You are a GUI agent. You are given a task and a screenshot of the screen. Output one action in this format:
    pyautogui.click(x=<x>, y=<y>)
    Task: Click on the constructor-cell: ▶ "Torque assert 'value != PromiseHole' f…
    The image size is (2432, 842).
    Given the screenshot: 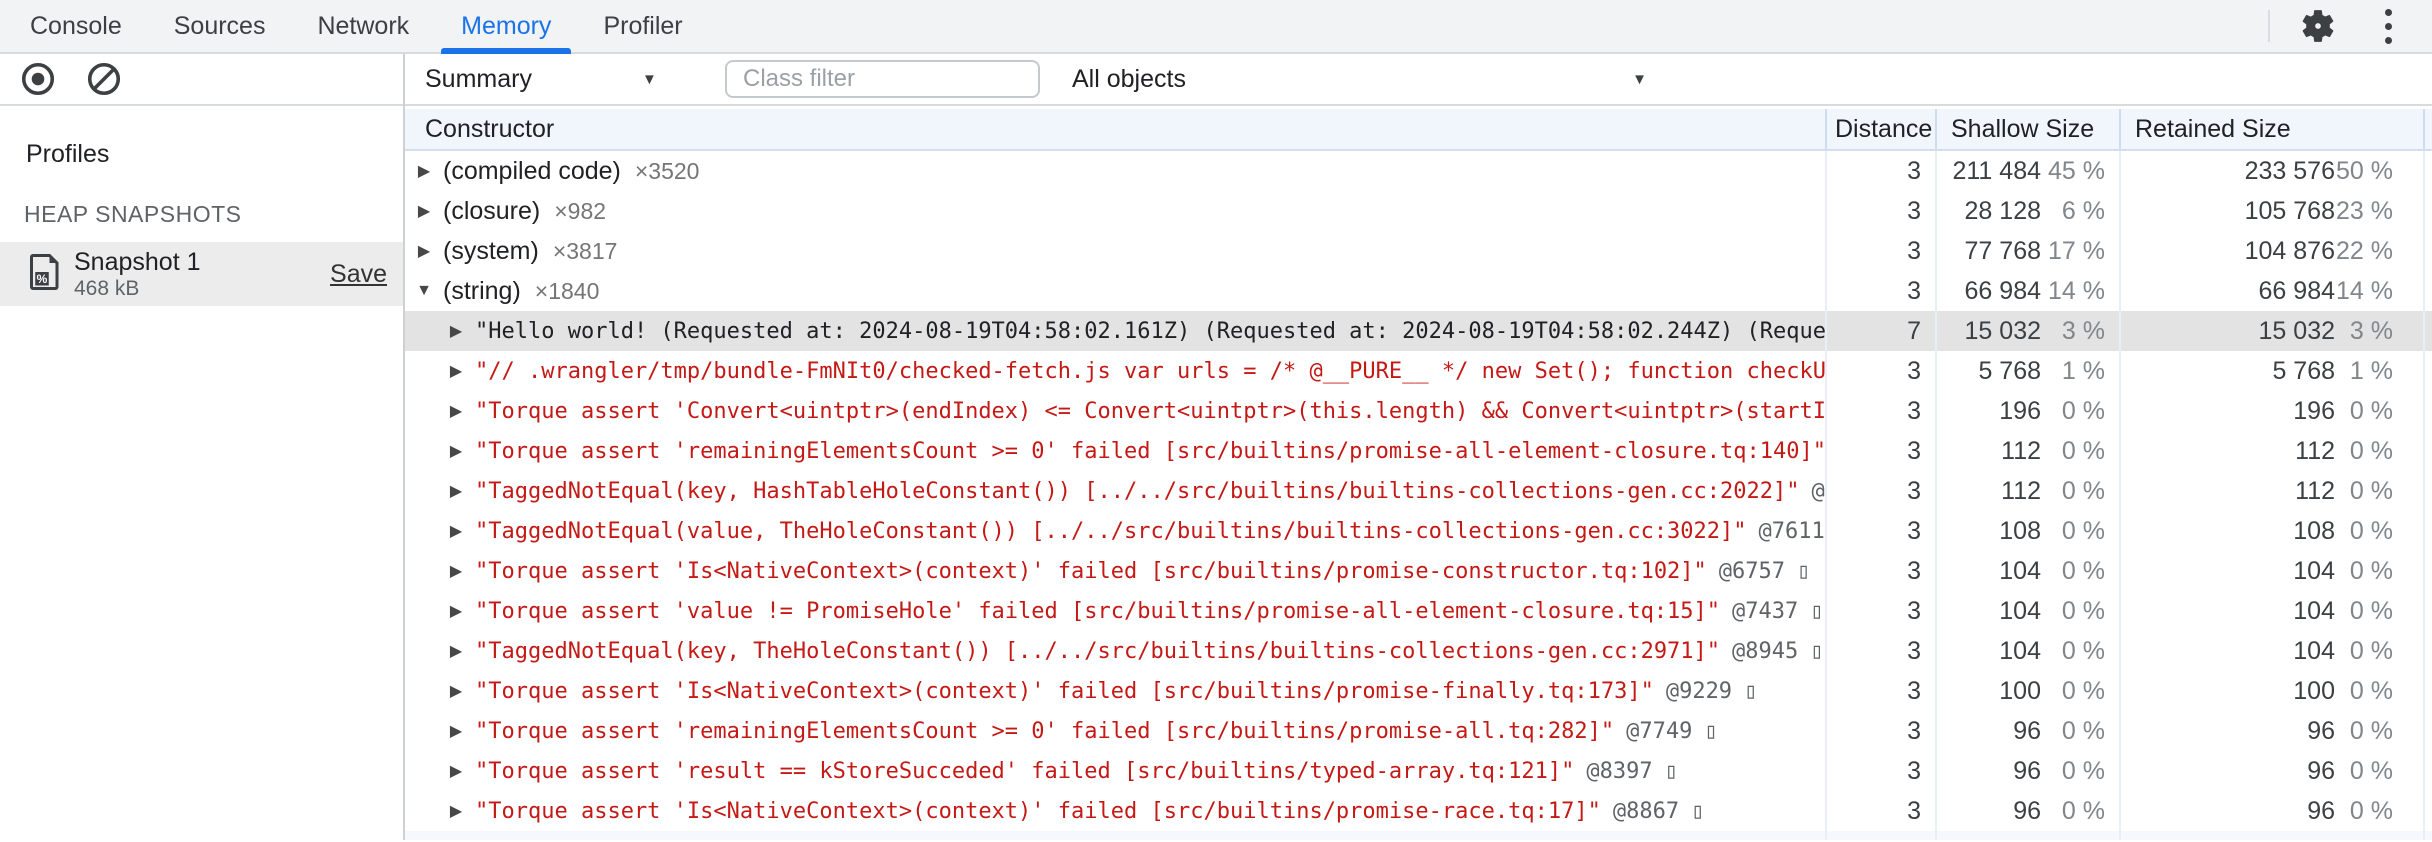 What is the action you would take?
    pyautogui.click(x=1116, y=611)
    